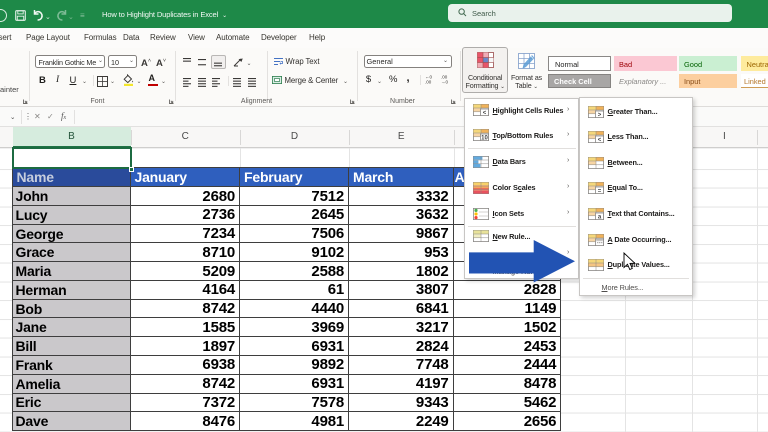  What do you see at coordinates (428, 82) in the screenshot?
I see `svg-text: .00` at bounding box center [428, 82].